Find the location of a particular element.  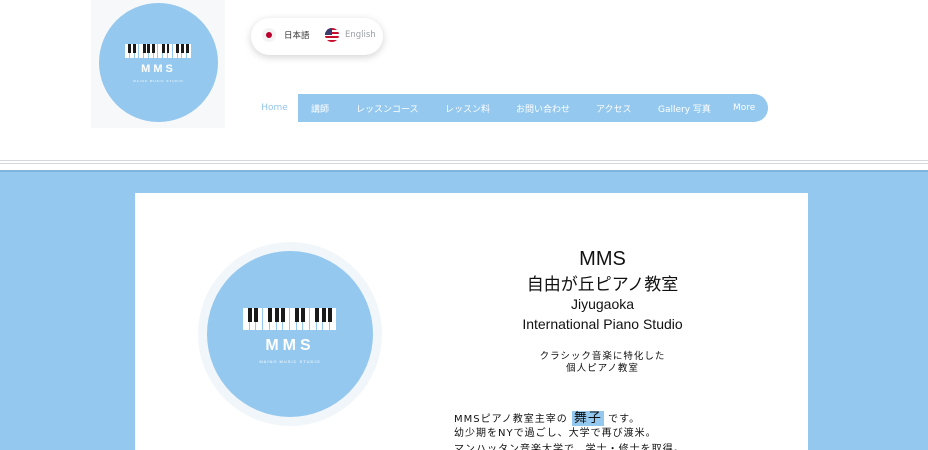

hero-logo: MMS MAINO MUSIC STUDIO is located at coordinates (290, 334).